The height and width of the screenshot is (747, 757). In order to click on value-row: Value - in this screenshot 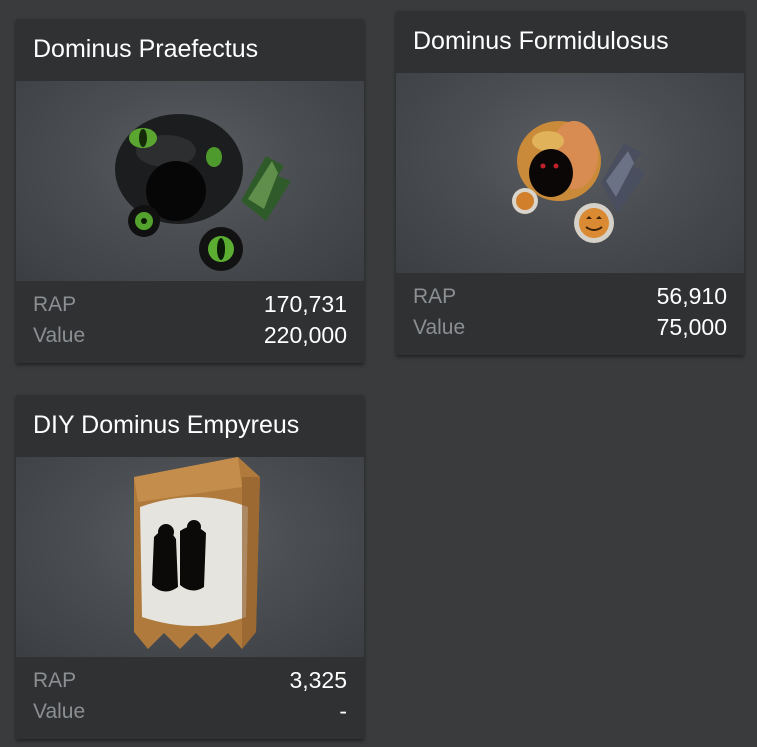, I will do `click(190, 711)`.